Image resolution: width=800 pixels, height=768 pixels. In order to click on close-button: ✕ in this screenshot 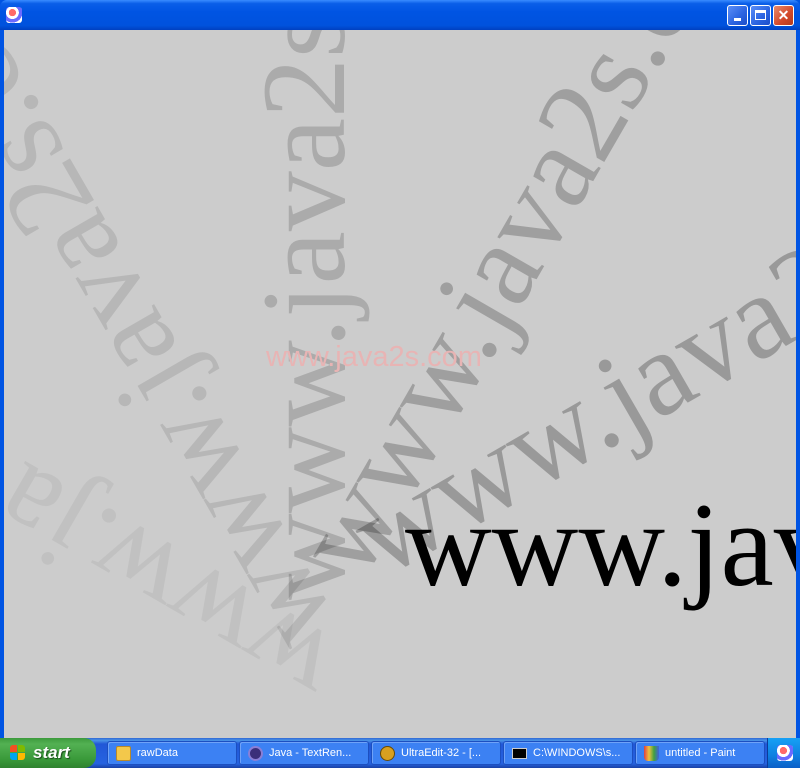, I will do `click(783, 15)`.